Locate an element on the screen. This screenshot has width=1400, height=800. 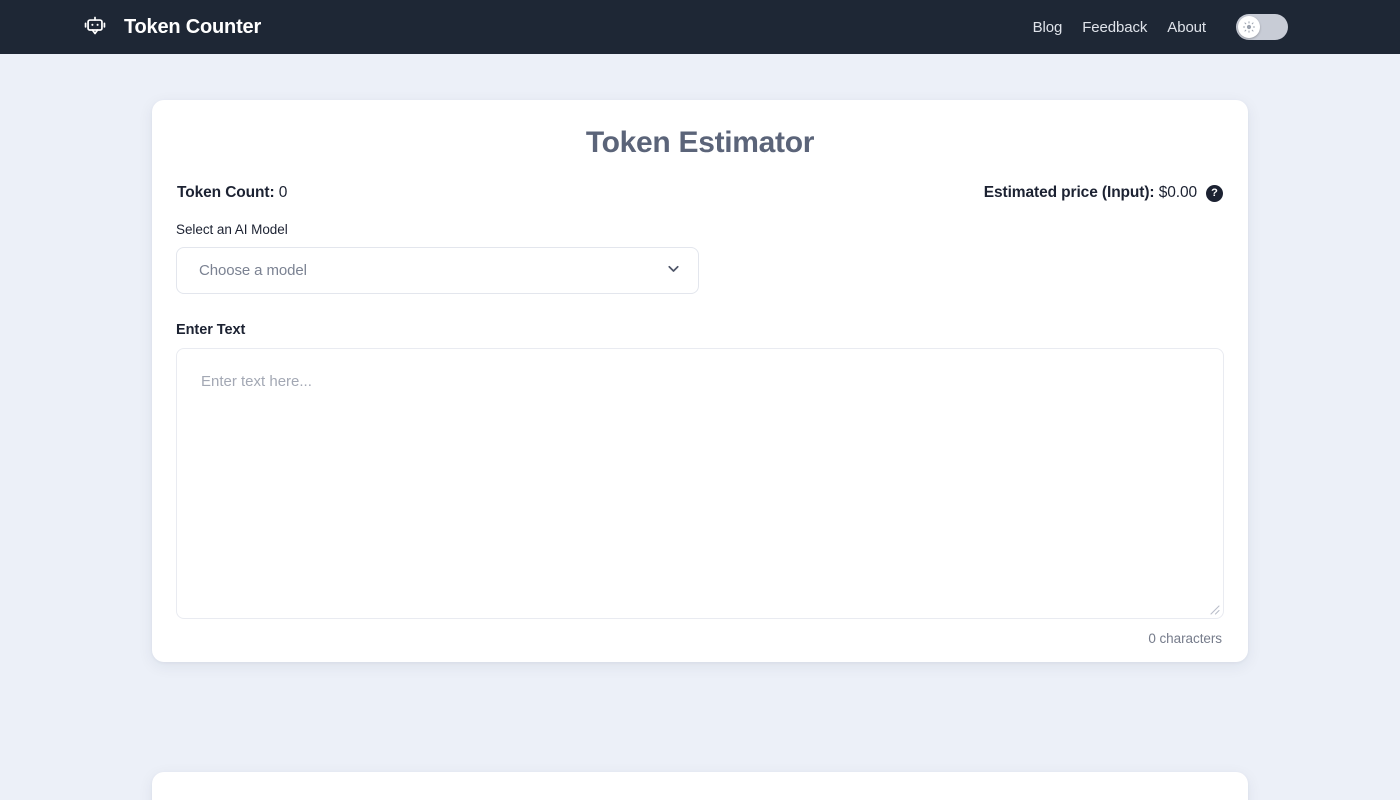
model-select-wrapper: Choose a model is located at coordinates (437, 270).